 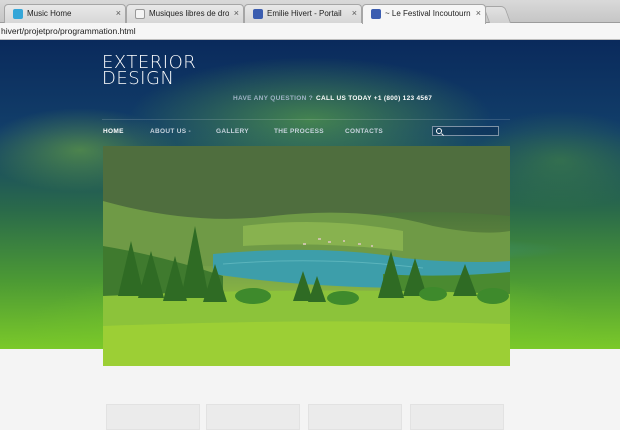 What do you see at coordinates (273, 98) in the screenshot?
I see `call-prefix: HAVE ANY QUESTION ?` at bounding box center [273, 98].